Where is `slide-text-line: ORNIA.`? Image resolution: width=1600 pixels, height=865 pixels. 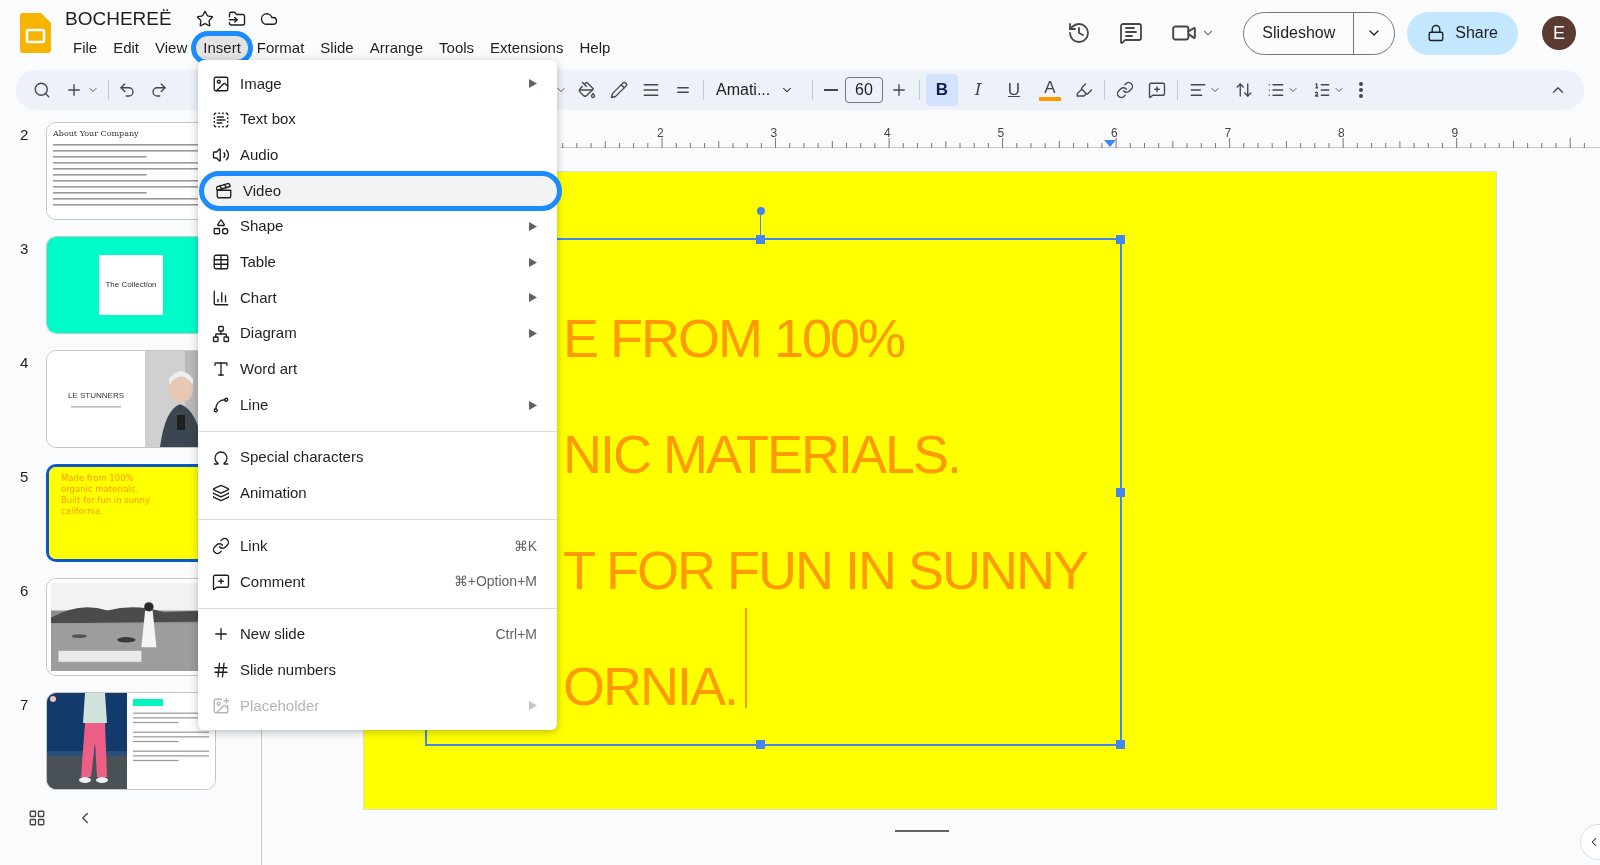 slide-text-line: ORNIA. is located at coordinates (650, 686).